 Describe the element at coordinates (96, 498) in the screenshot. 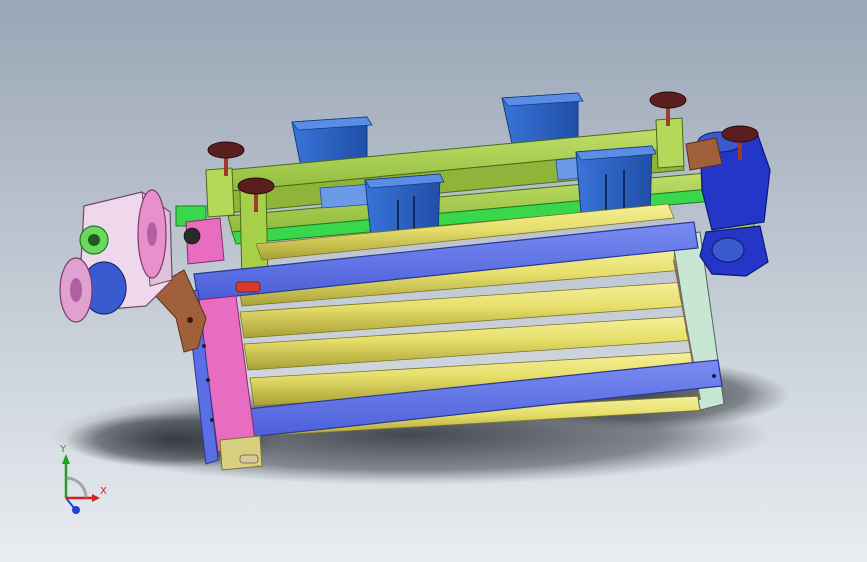

I see `x-axis-arrow` at that location.